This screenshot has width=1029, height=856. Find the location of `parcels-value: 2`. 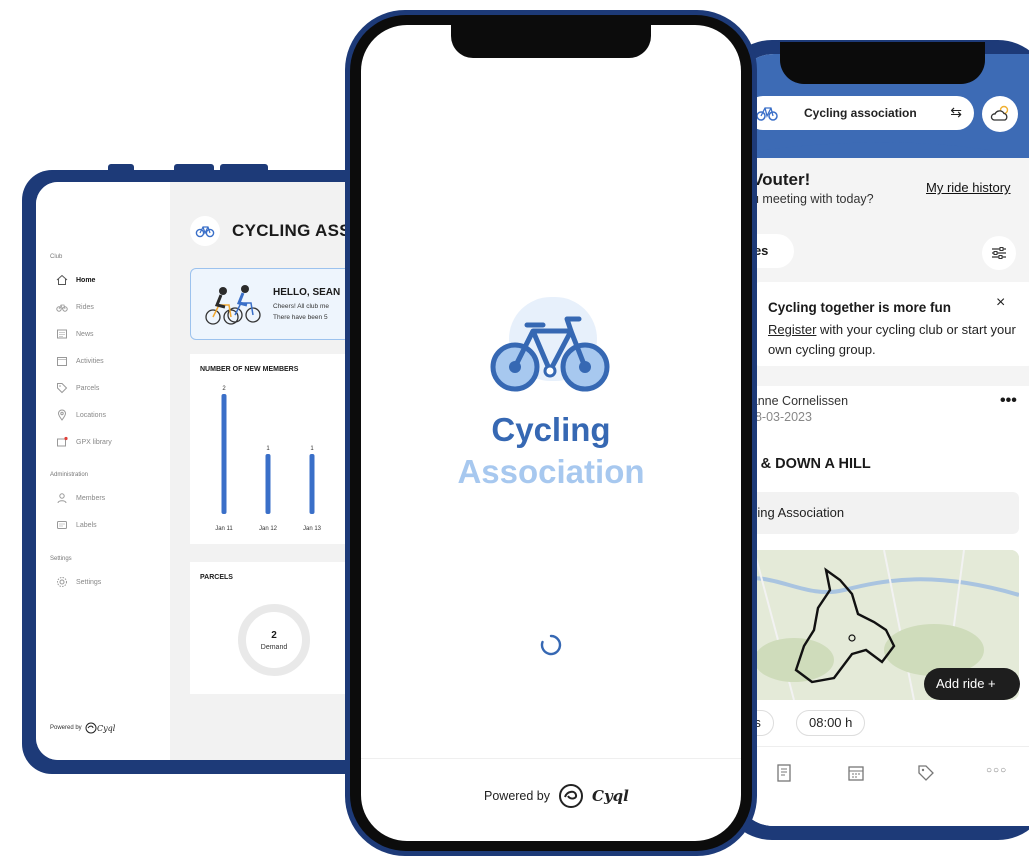

parcels-value: 2 is located at coordinates (274, 635).